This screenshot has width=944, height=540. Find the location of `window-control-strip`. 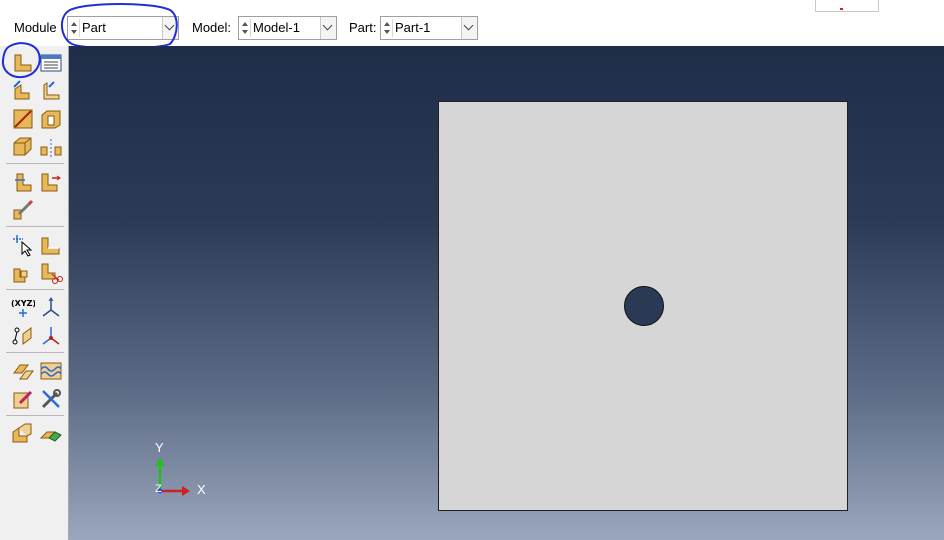

window-control-strip is located at coordinates (847, 6).